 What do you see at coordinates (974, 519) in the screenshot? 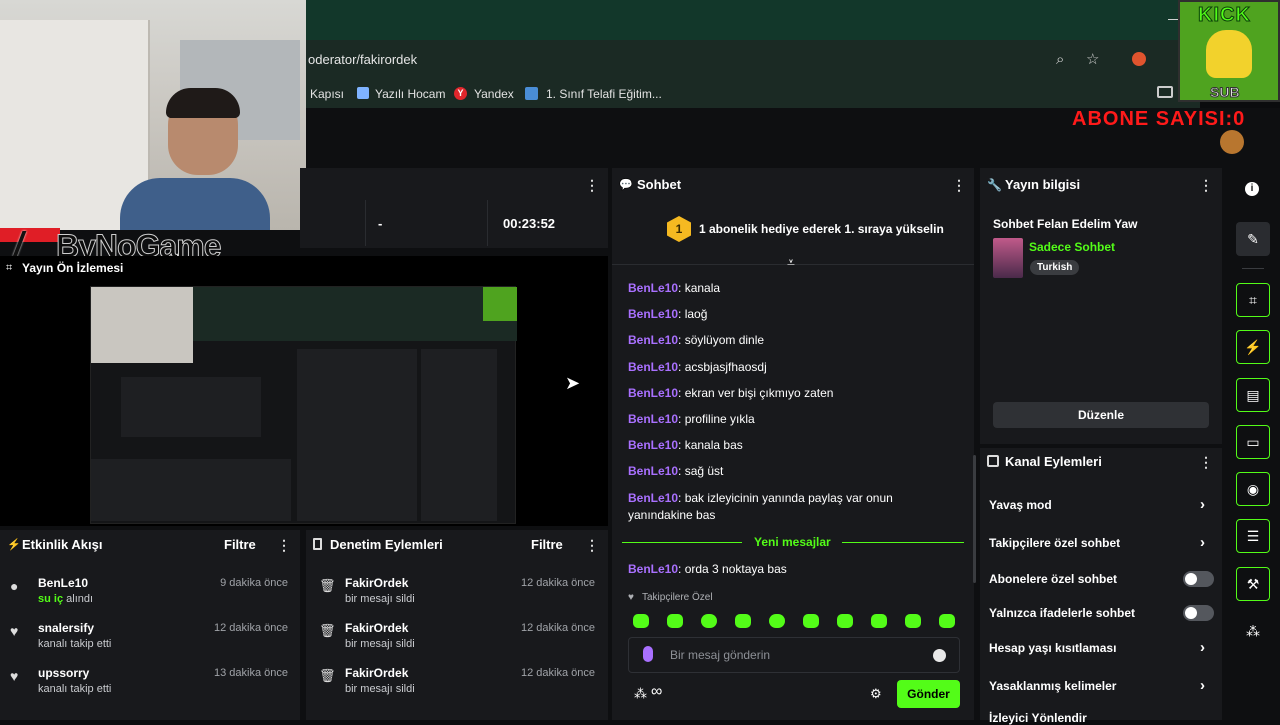
I see `scrollbar` at bounding box center [974, 519].